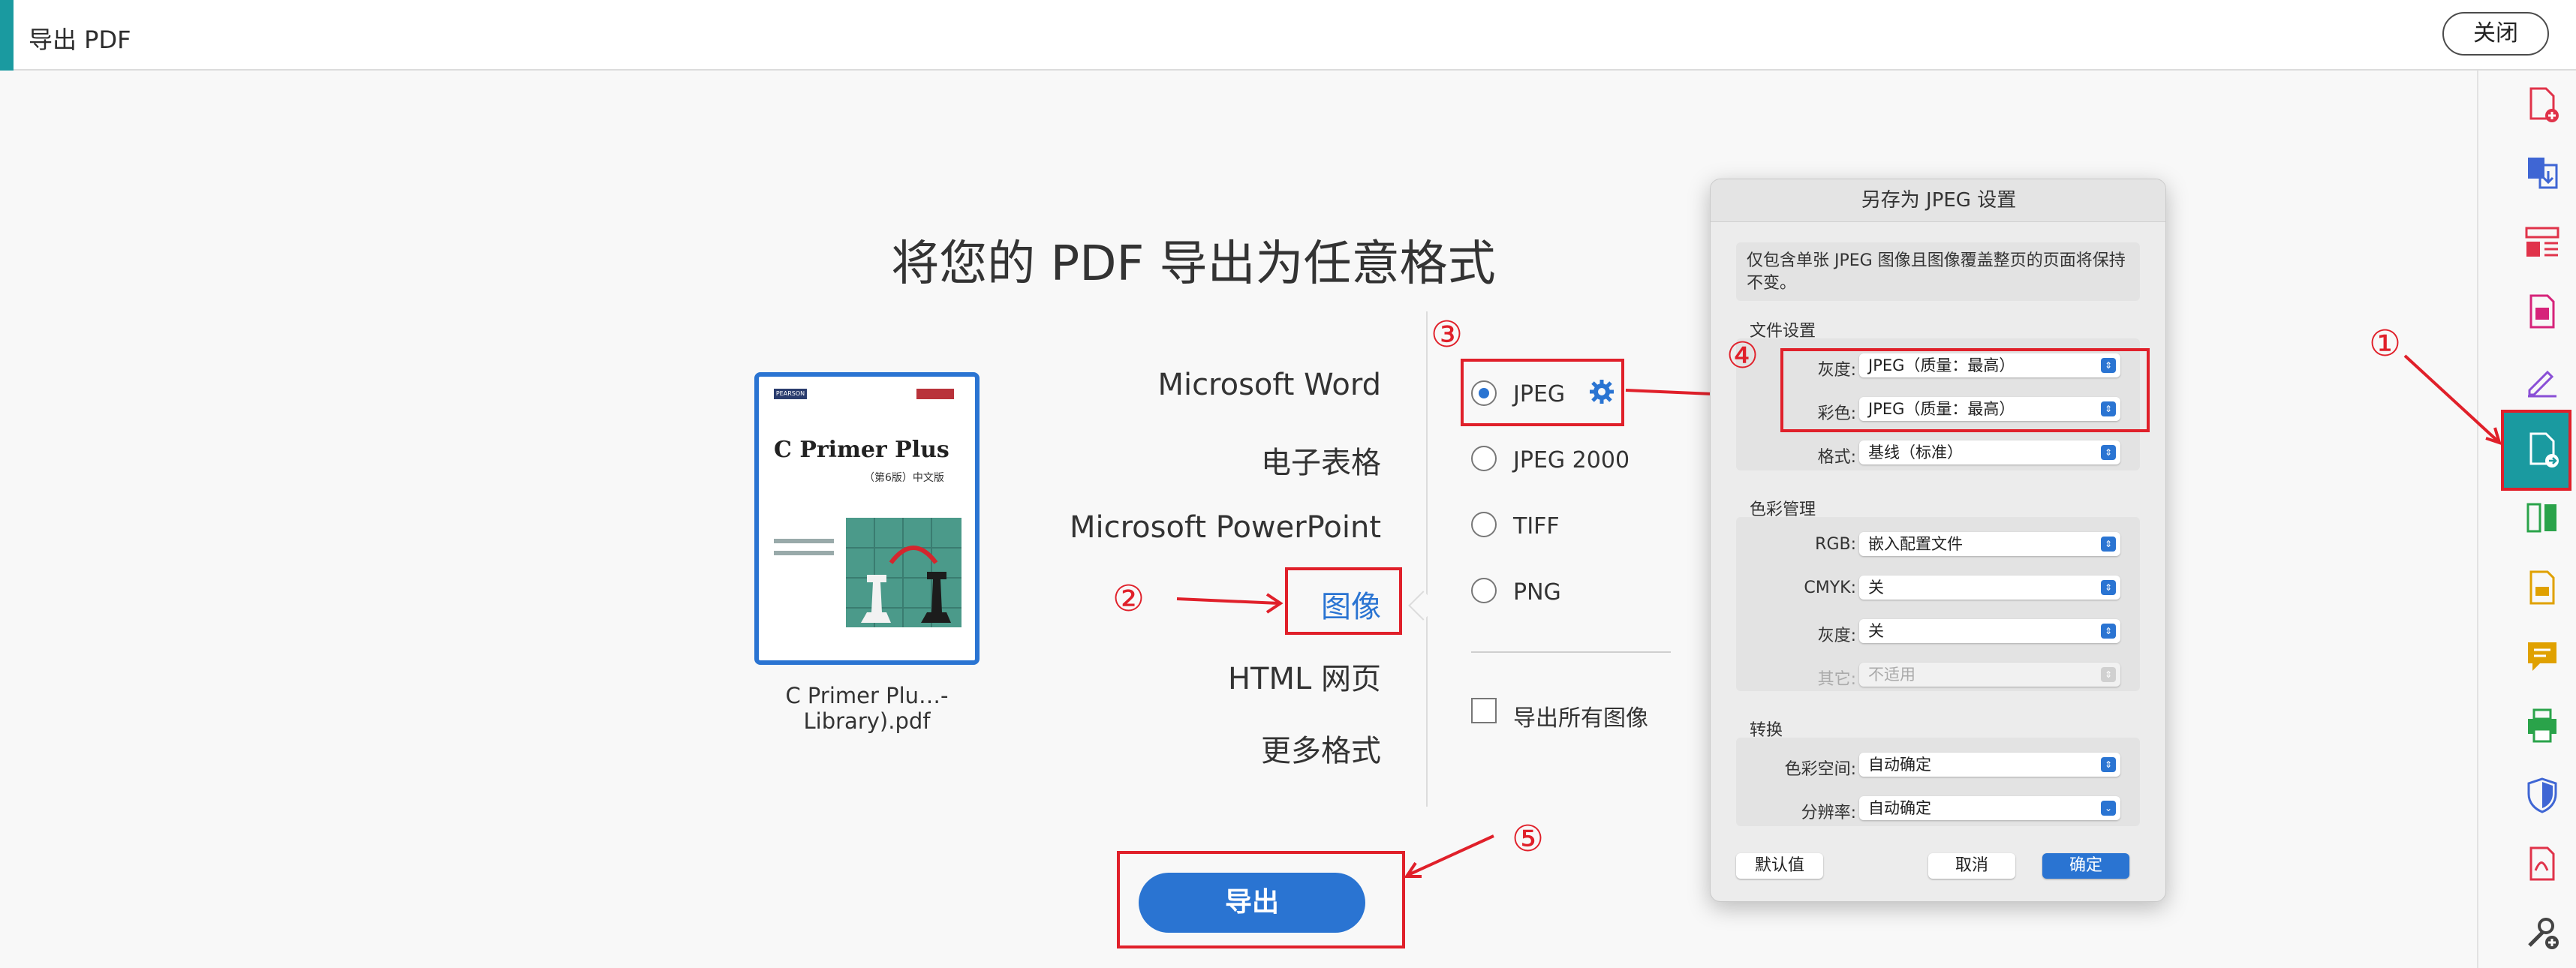  What do you see at coordinates (1571, 652) in the screenshot?
I see `options-divider` at bounding box center [1571, 652].